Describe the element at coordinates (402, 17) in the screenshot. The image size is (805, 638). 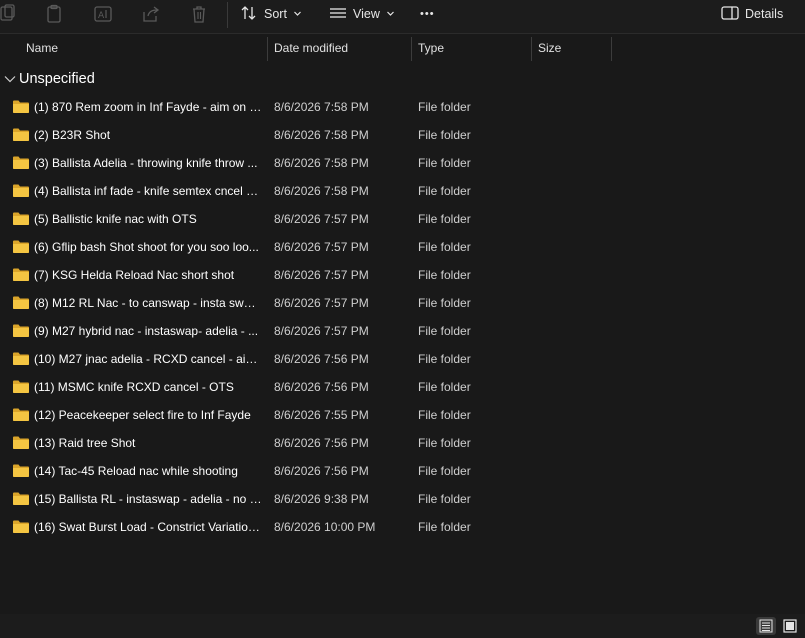
I see `command-bar: A Sort View ••• Details` at that location.